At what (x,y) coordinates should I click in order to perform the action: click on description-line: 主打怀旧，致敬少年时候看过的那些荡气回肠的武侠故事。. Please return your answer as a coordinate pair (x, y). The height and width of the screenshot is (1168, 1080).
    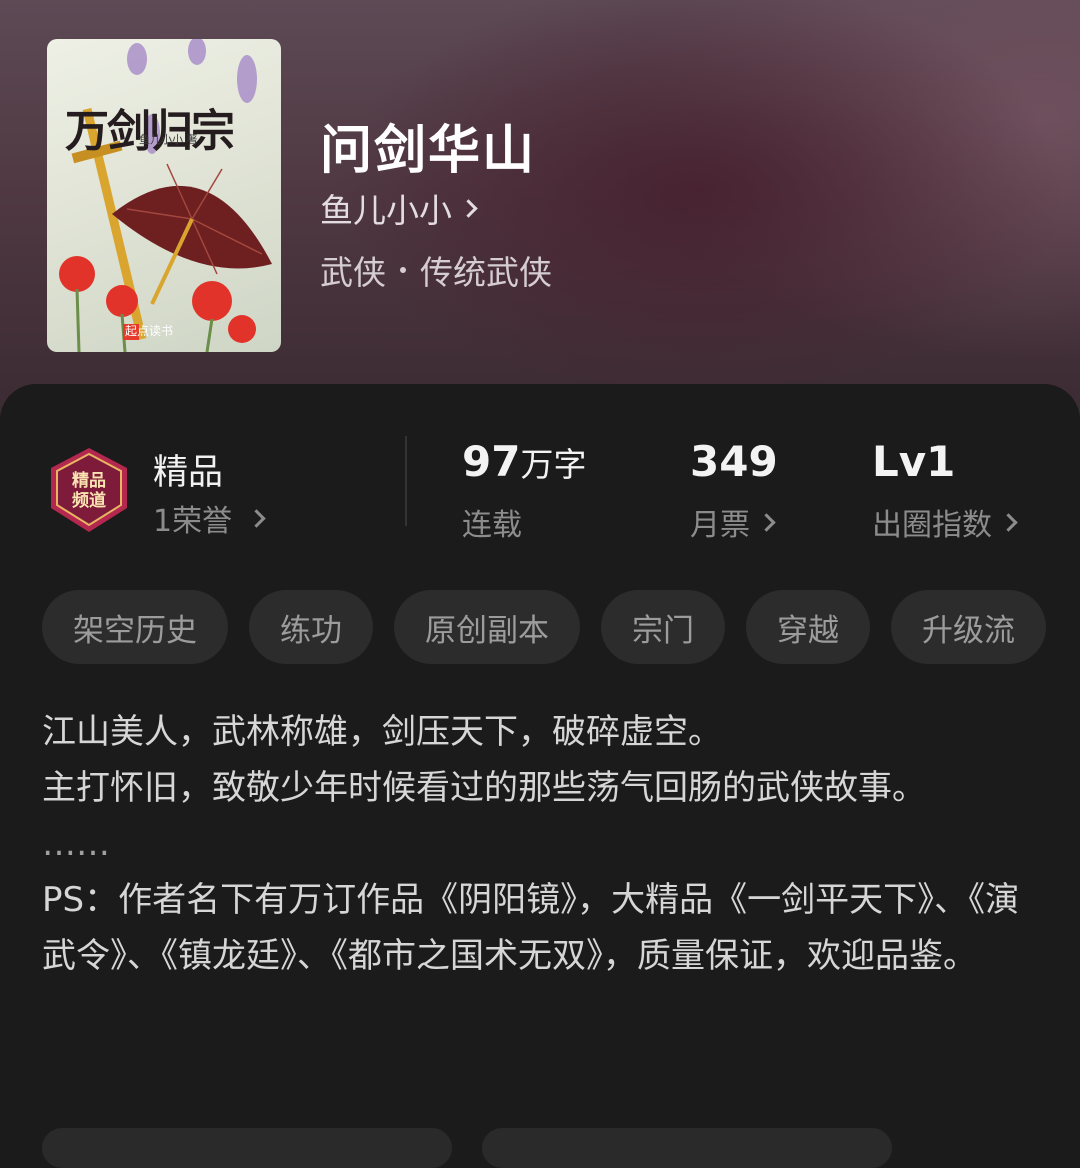
    Looking at the image, I should click on (484, 788).